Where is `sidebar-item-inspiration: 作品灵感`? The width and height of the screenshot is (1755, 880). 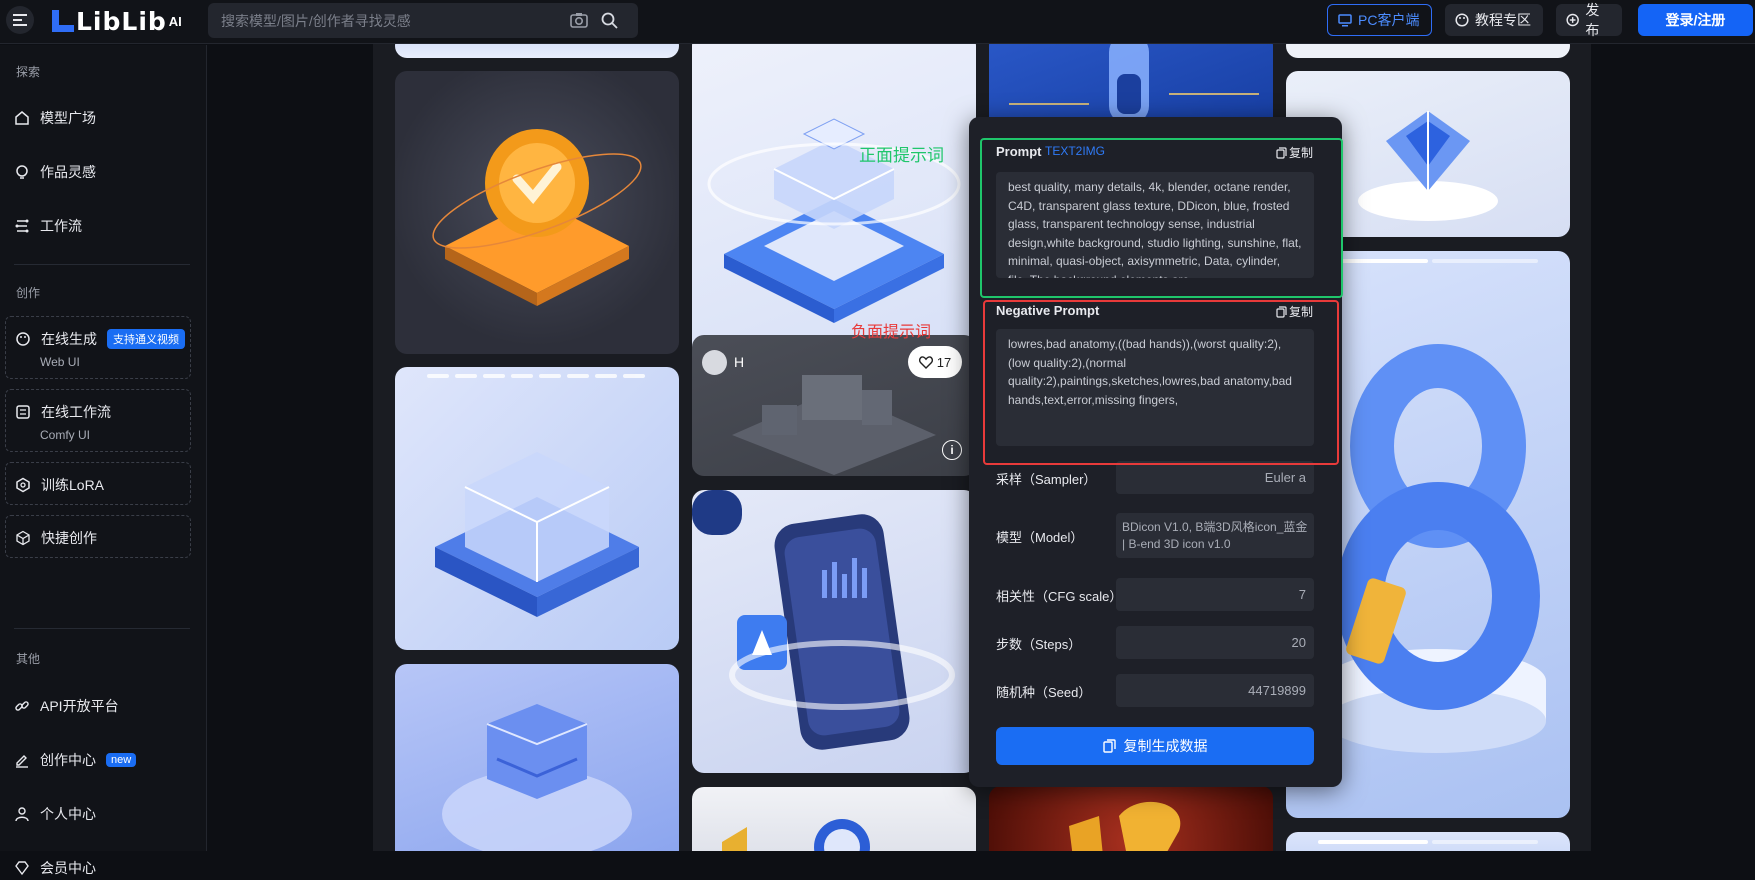 sidebar-item-inspiration: 作品灵感 is located at coordinates (55, 172).